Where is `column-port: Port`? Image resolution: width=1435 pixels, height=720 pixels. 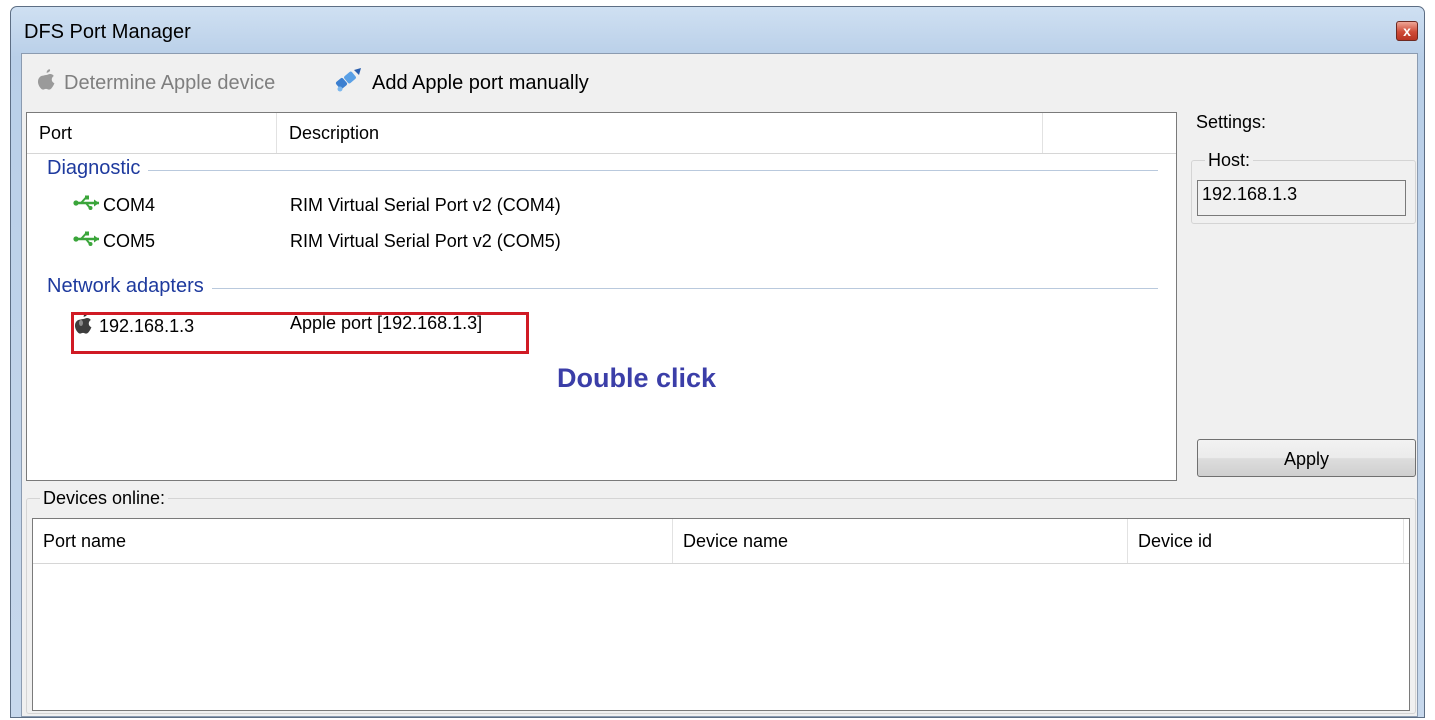
column-port: Port is located at coordinates (152, 133).